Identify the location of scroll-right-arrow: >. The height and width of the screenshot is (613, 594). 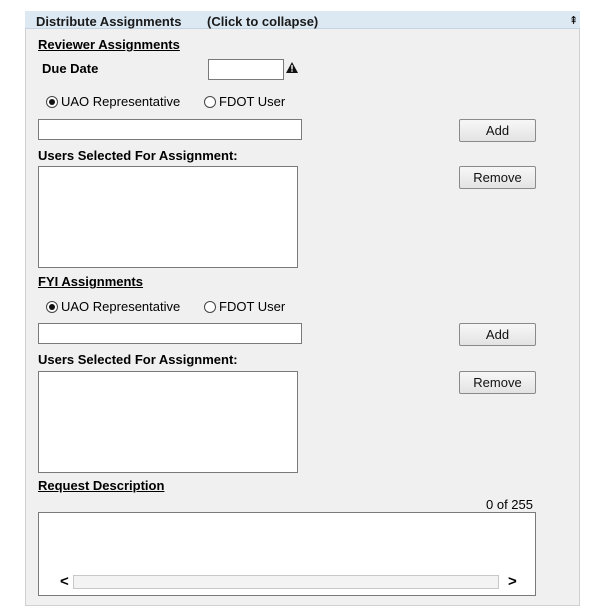
(512, 581).